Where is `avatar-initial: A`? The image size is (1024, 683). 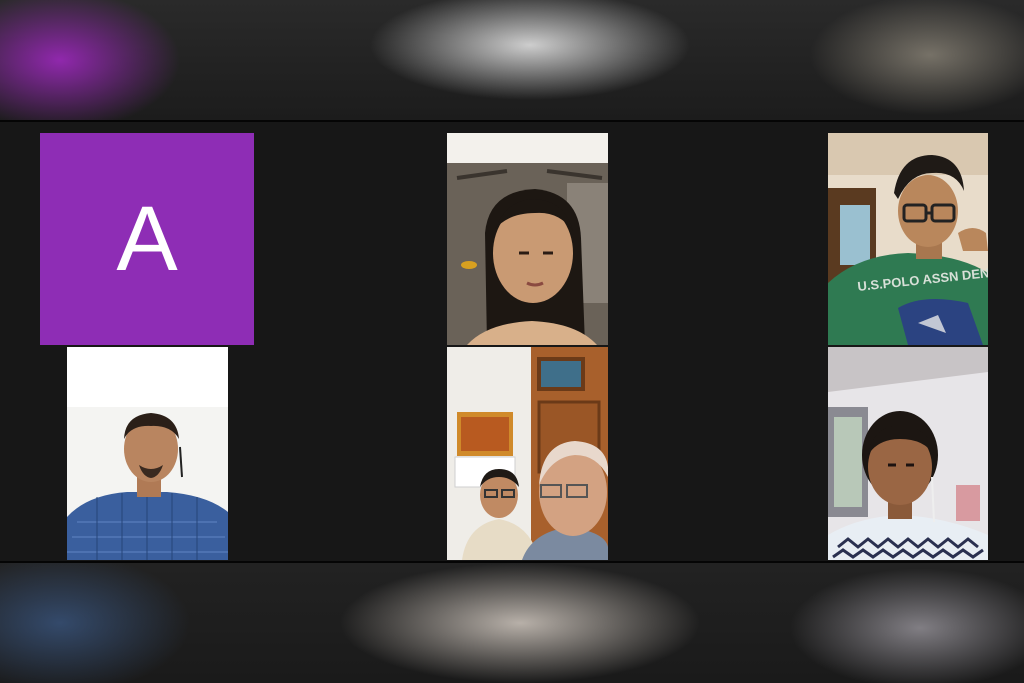
avatar-initial: A is located at coordinates (147, 239).